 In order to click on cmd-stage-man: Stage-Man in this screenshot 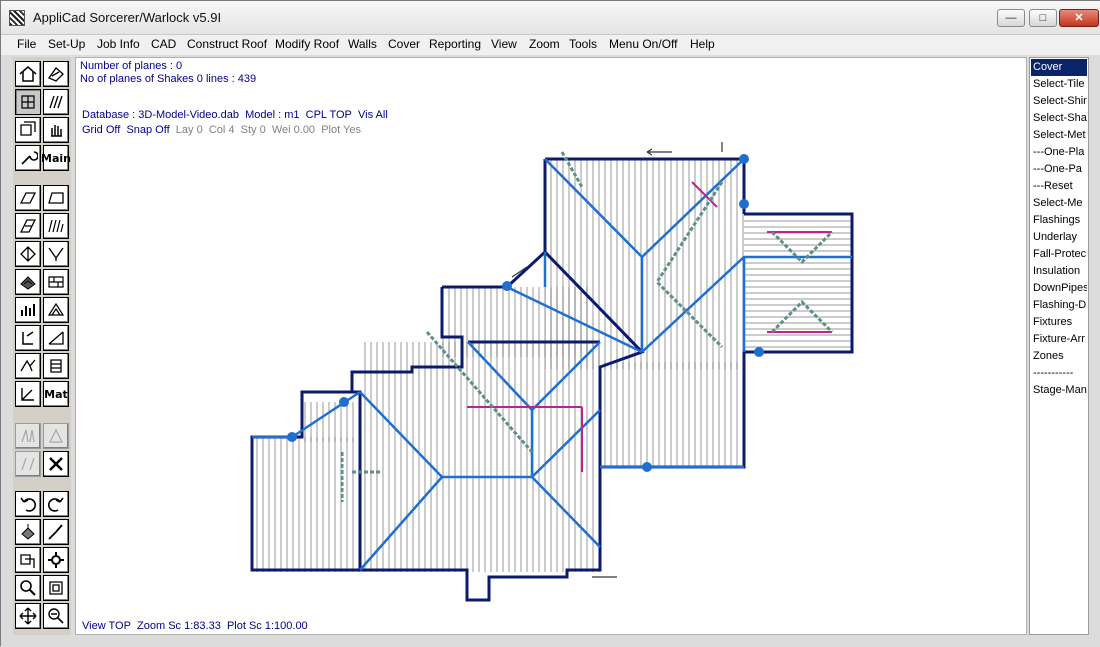, I will do `click(1059, 390)`.